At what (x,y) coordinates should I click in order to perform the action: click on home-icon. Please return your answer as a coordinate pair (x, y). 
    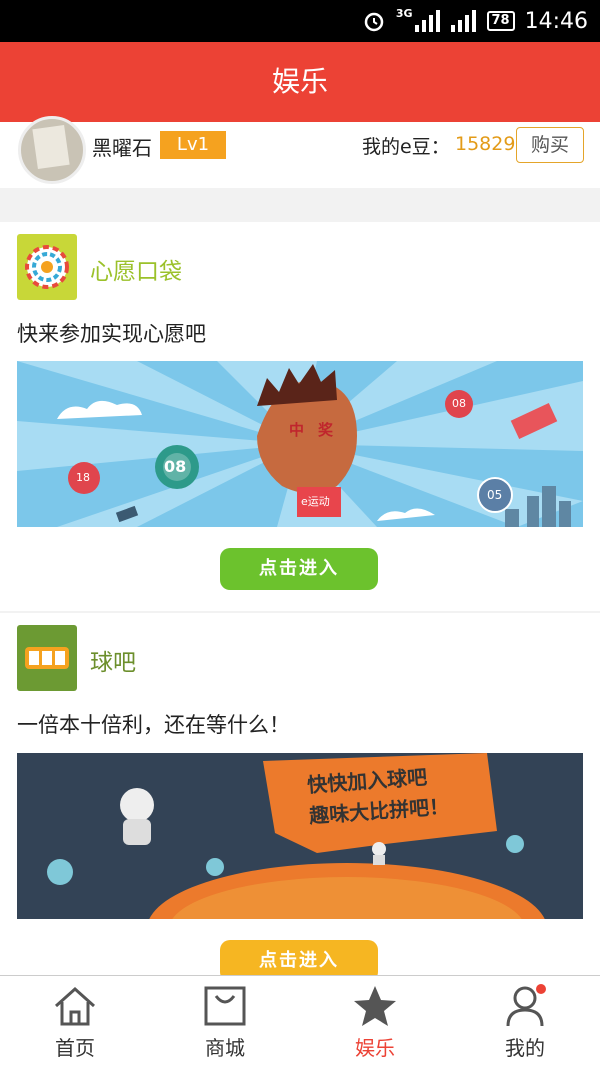
    Looking at the image, I should click on (75, 1006).